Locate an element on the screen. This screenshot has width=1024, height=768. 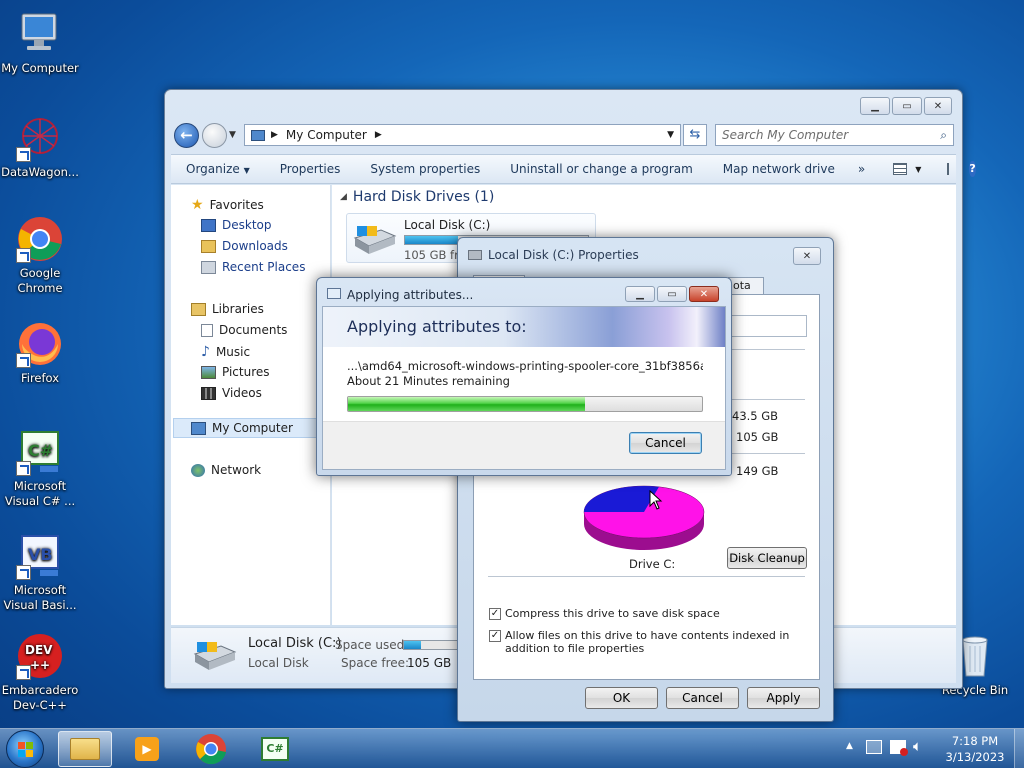
hard-drive-icon is located at coordinates (214, 657).